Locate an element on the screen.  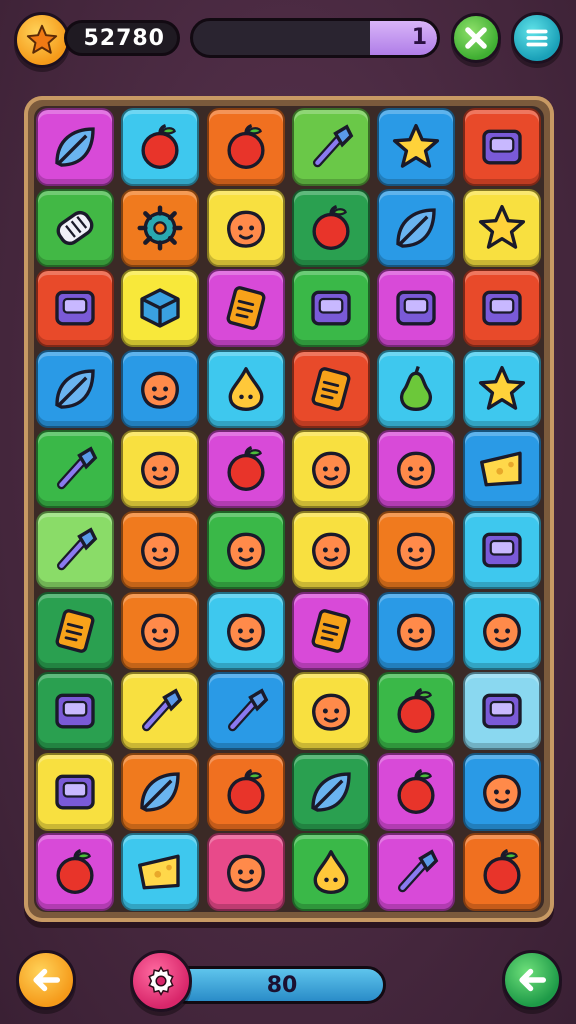
cheese-icon is located at coordinates (500, 469).